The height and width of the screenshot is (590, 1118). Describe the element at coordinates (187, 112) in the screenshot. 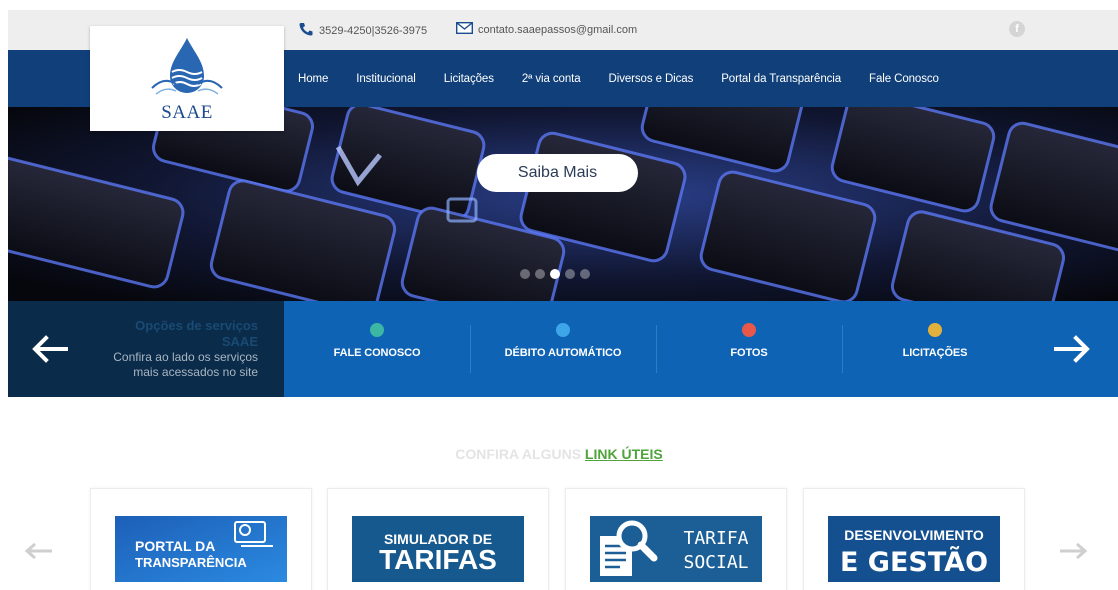

I see `logo-text: SAAE` at that location.